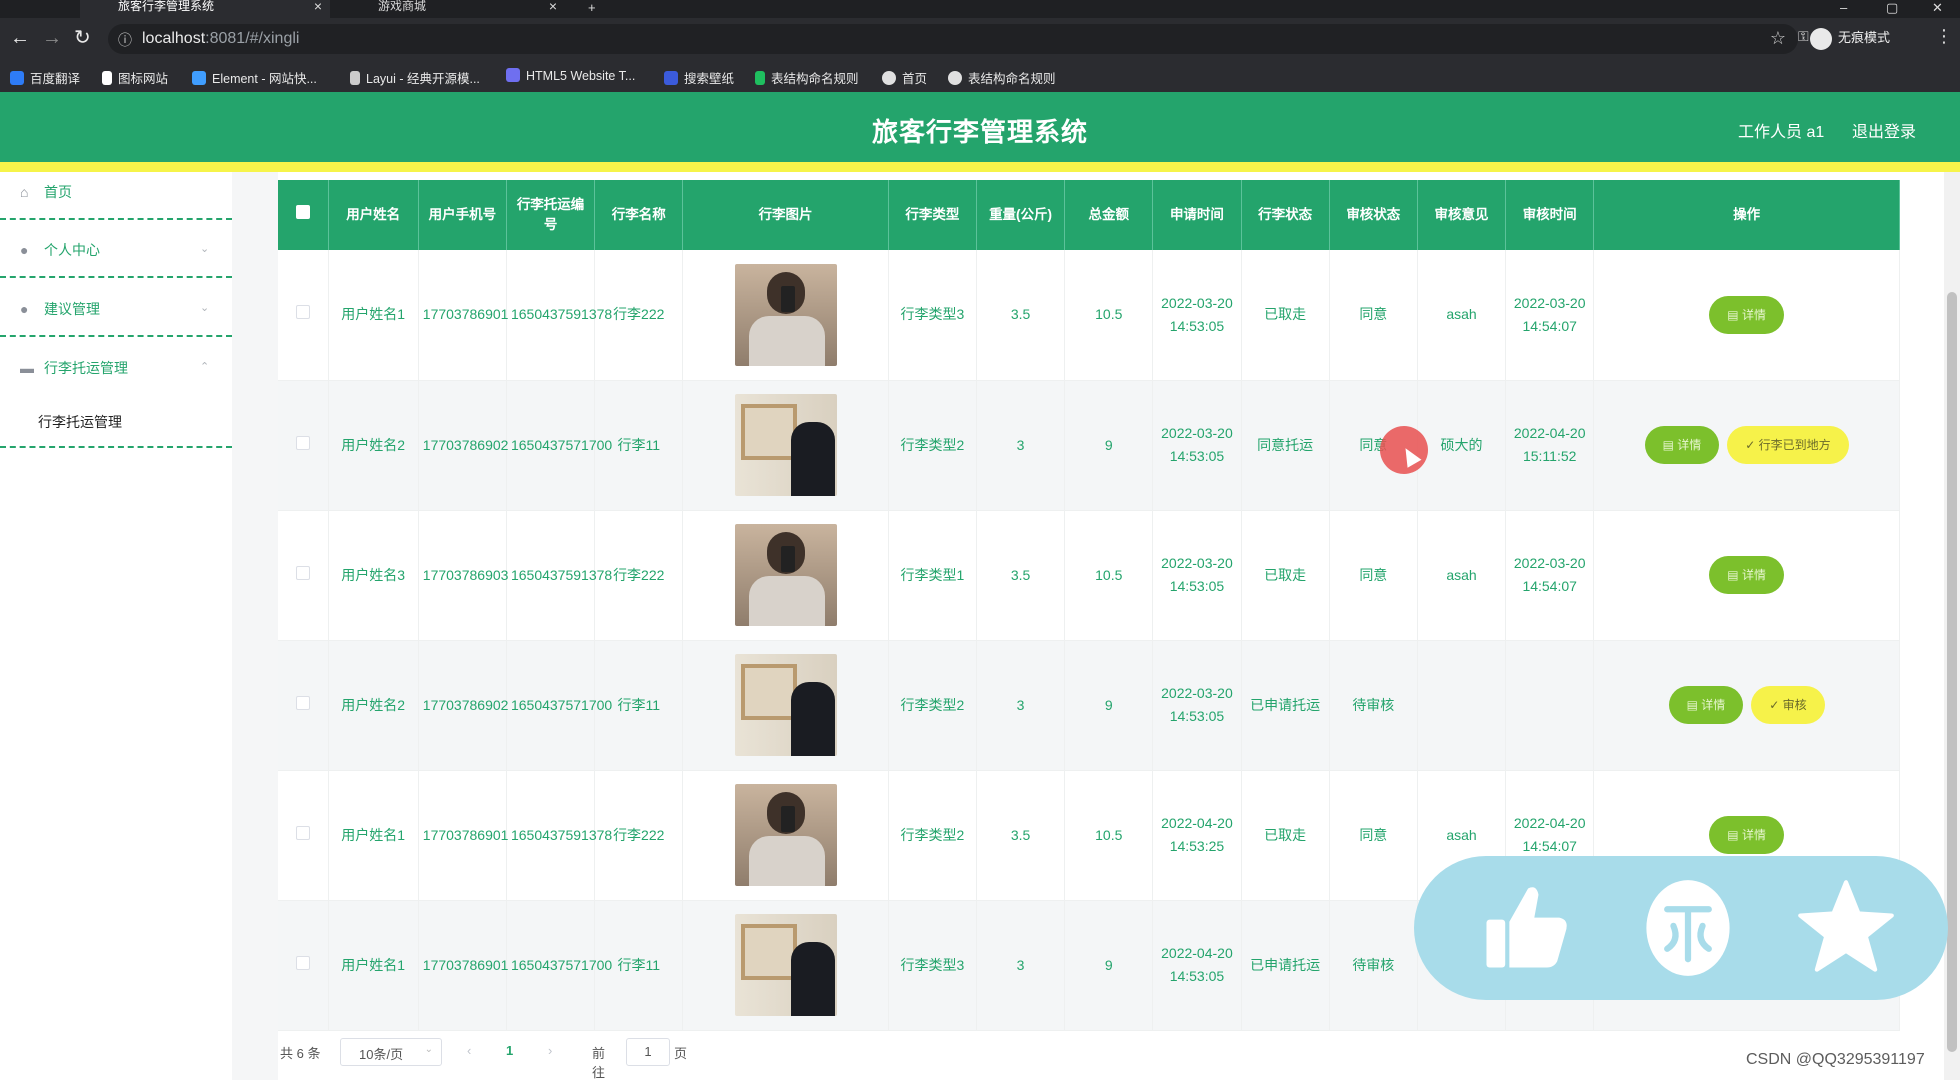  I want to click on sidebar-item-home: ⌂ 首页, so click(46, 192).